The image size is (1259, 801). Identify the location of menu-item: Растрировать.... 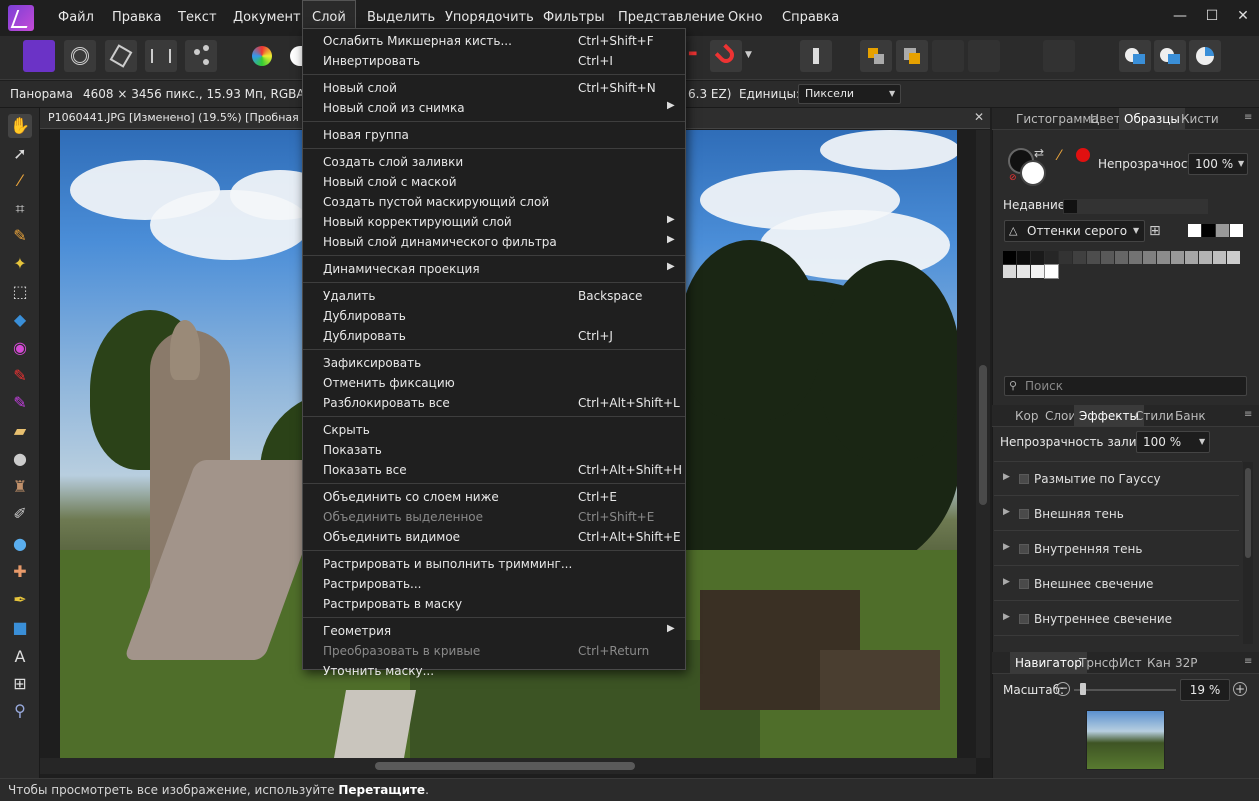
(494, 584).